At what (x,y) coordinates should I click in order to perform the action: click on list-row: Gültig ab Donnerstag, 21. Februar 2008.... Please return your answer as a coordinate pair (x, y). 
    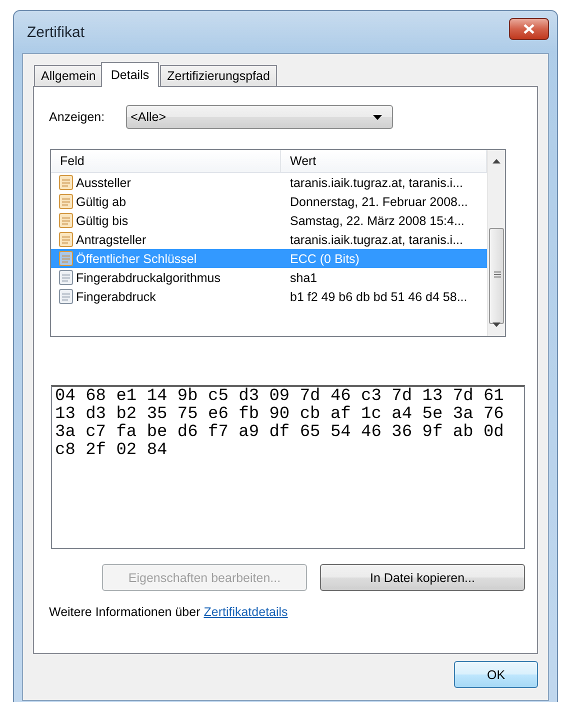
    Looking at the image, I should click on (269, 201).